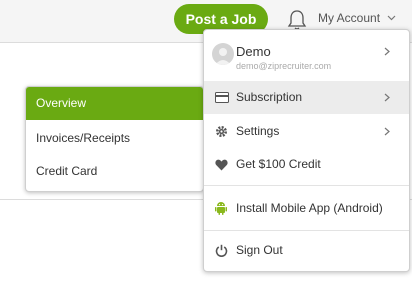 The image size is (412, 291). Describe the element at coordinates (309, 208) in the screenshot. I see `install-app-label: Install Mobile App (Android)` at that location.